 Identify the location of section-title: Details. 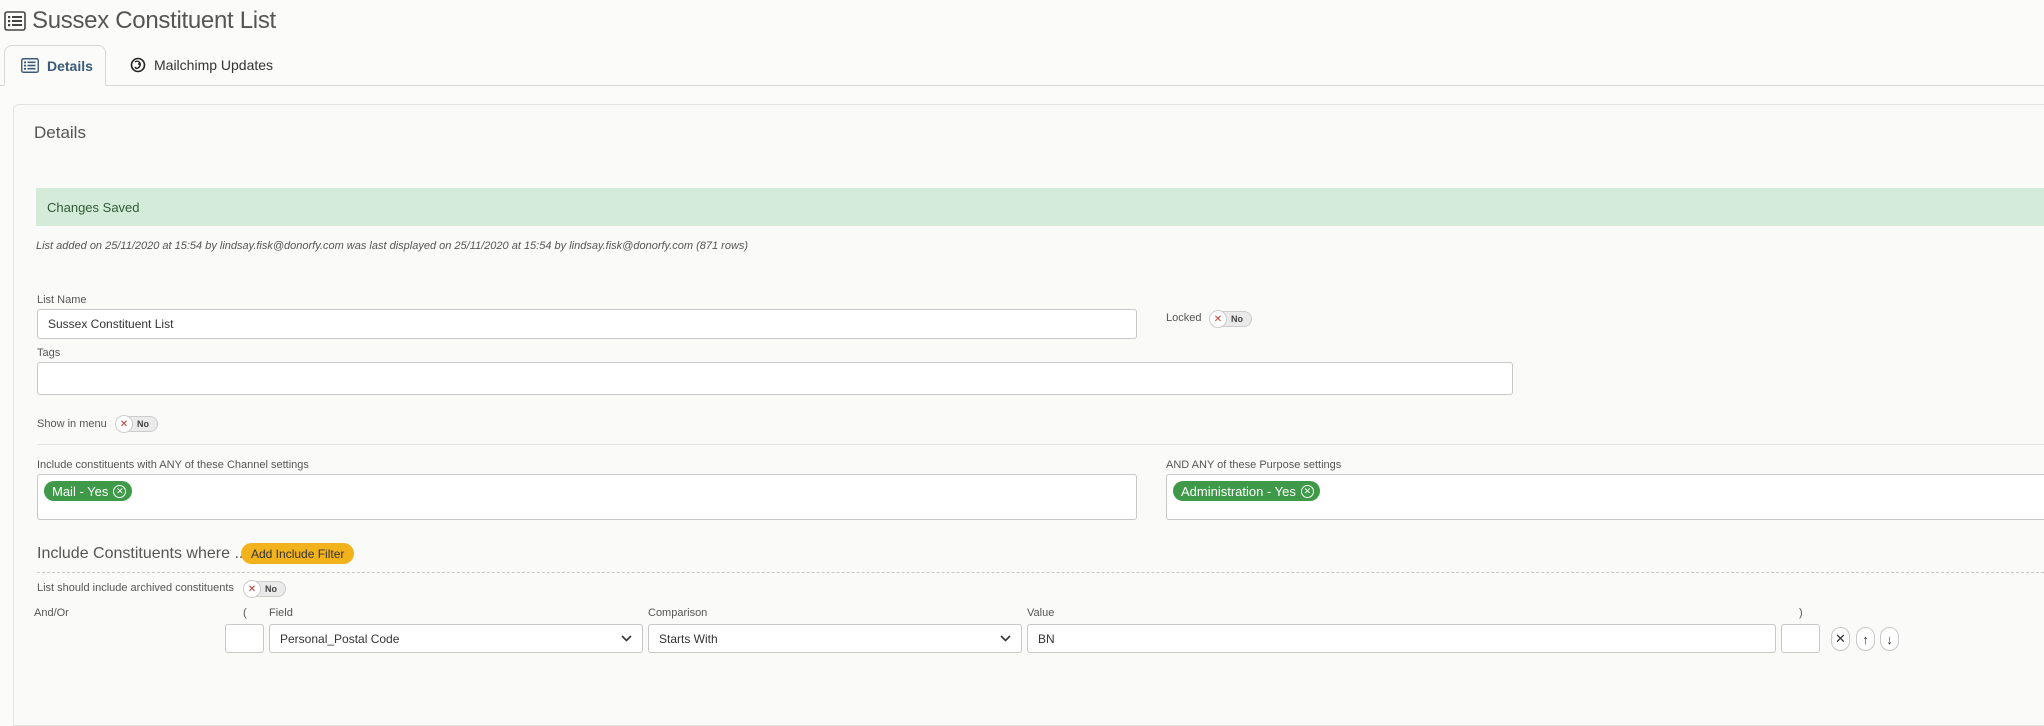
(60, 132).